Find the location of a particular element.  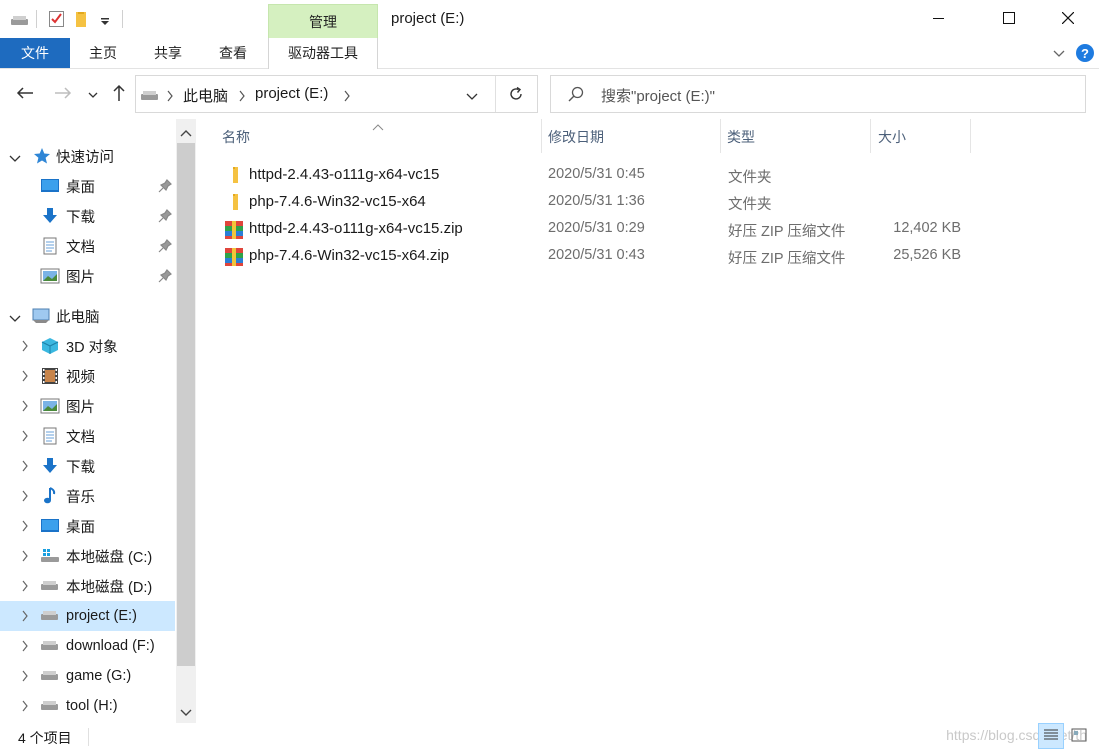

nav-label: 下载 is located at coordinates (80, 467).